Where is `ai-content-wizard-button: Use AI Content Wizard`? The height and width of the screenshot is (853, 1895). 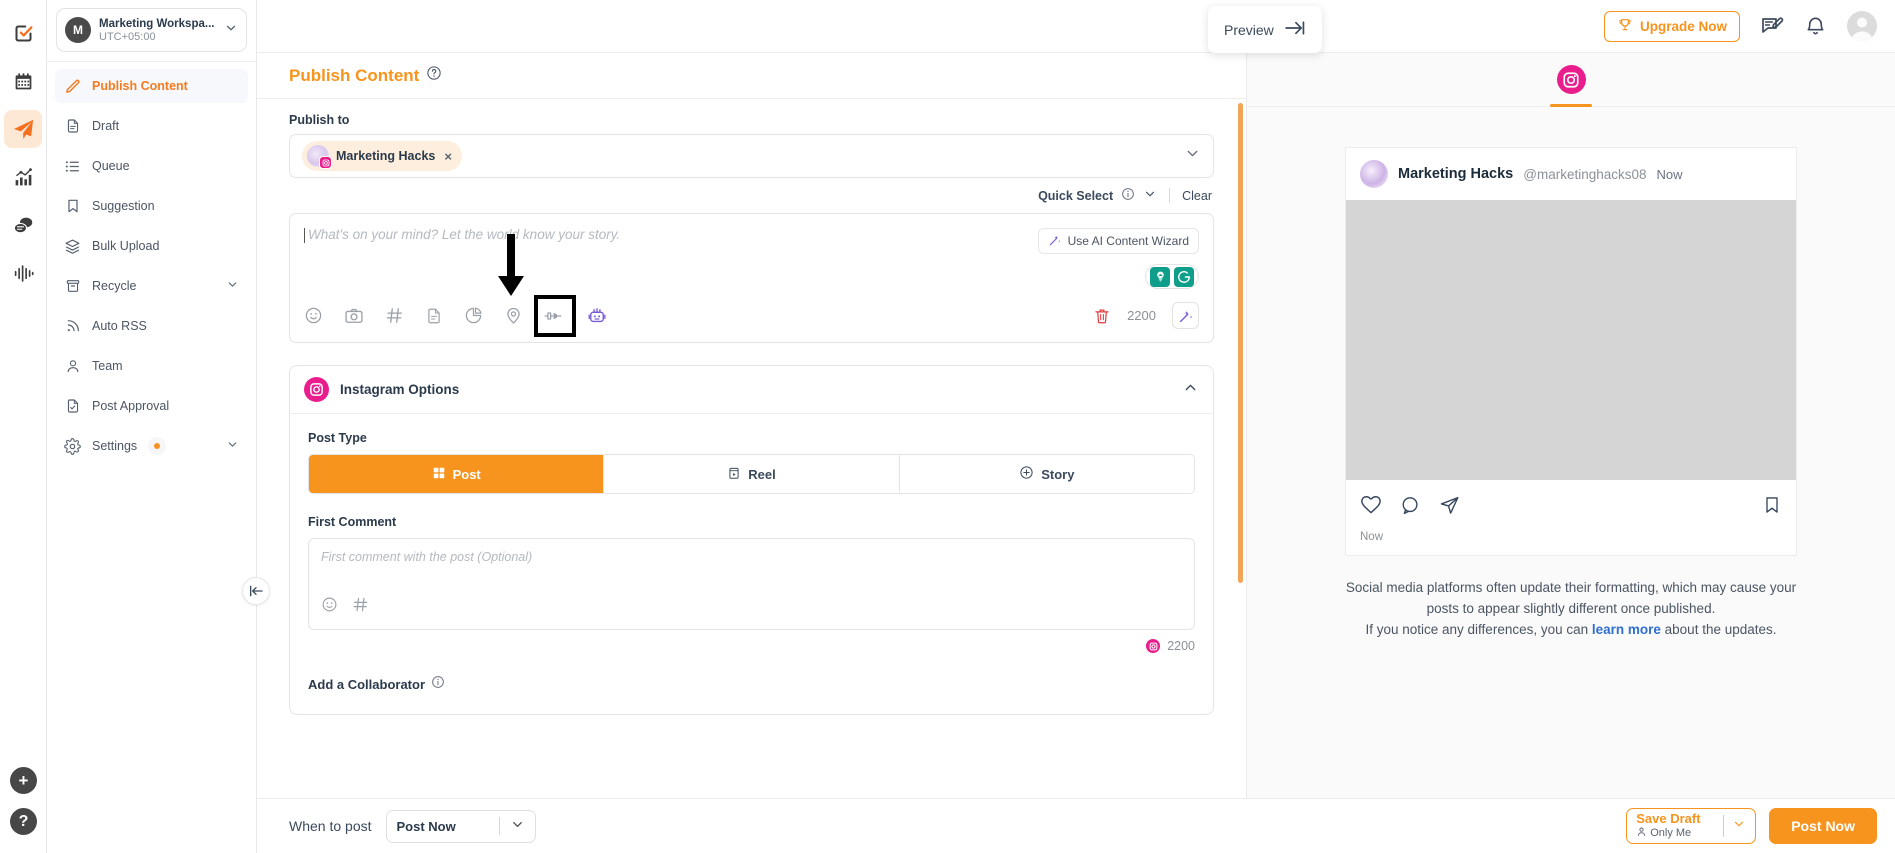 ai-content-wizard-button: Use AI Content Wizard is located at coordinates (1118, 241).